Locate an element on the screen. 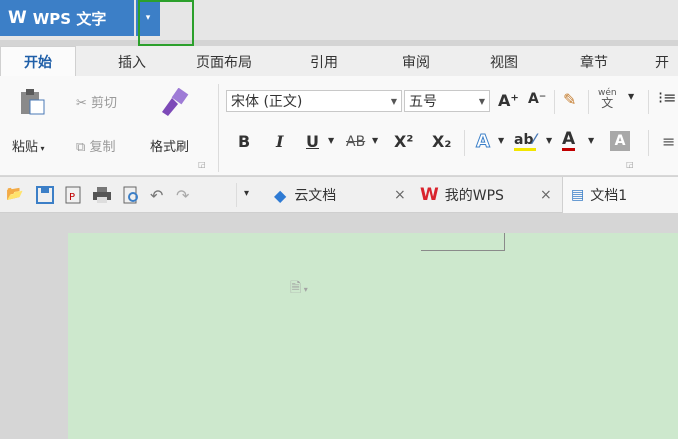 The image size is (678, 439). highlight-box is located at coordinates (166, 23).